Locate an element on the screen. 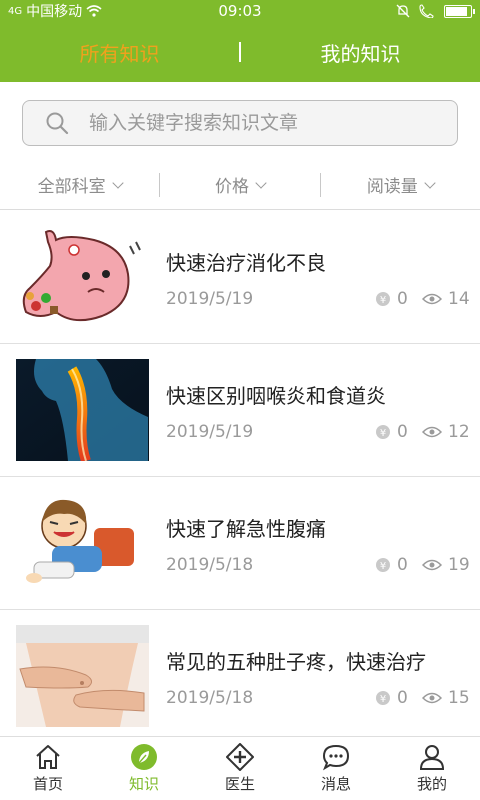 The image size is (480, 800). wifi-icon is located at coordinates (94, 11).